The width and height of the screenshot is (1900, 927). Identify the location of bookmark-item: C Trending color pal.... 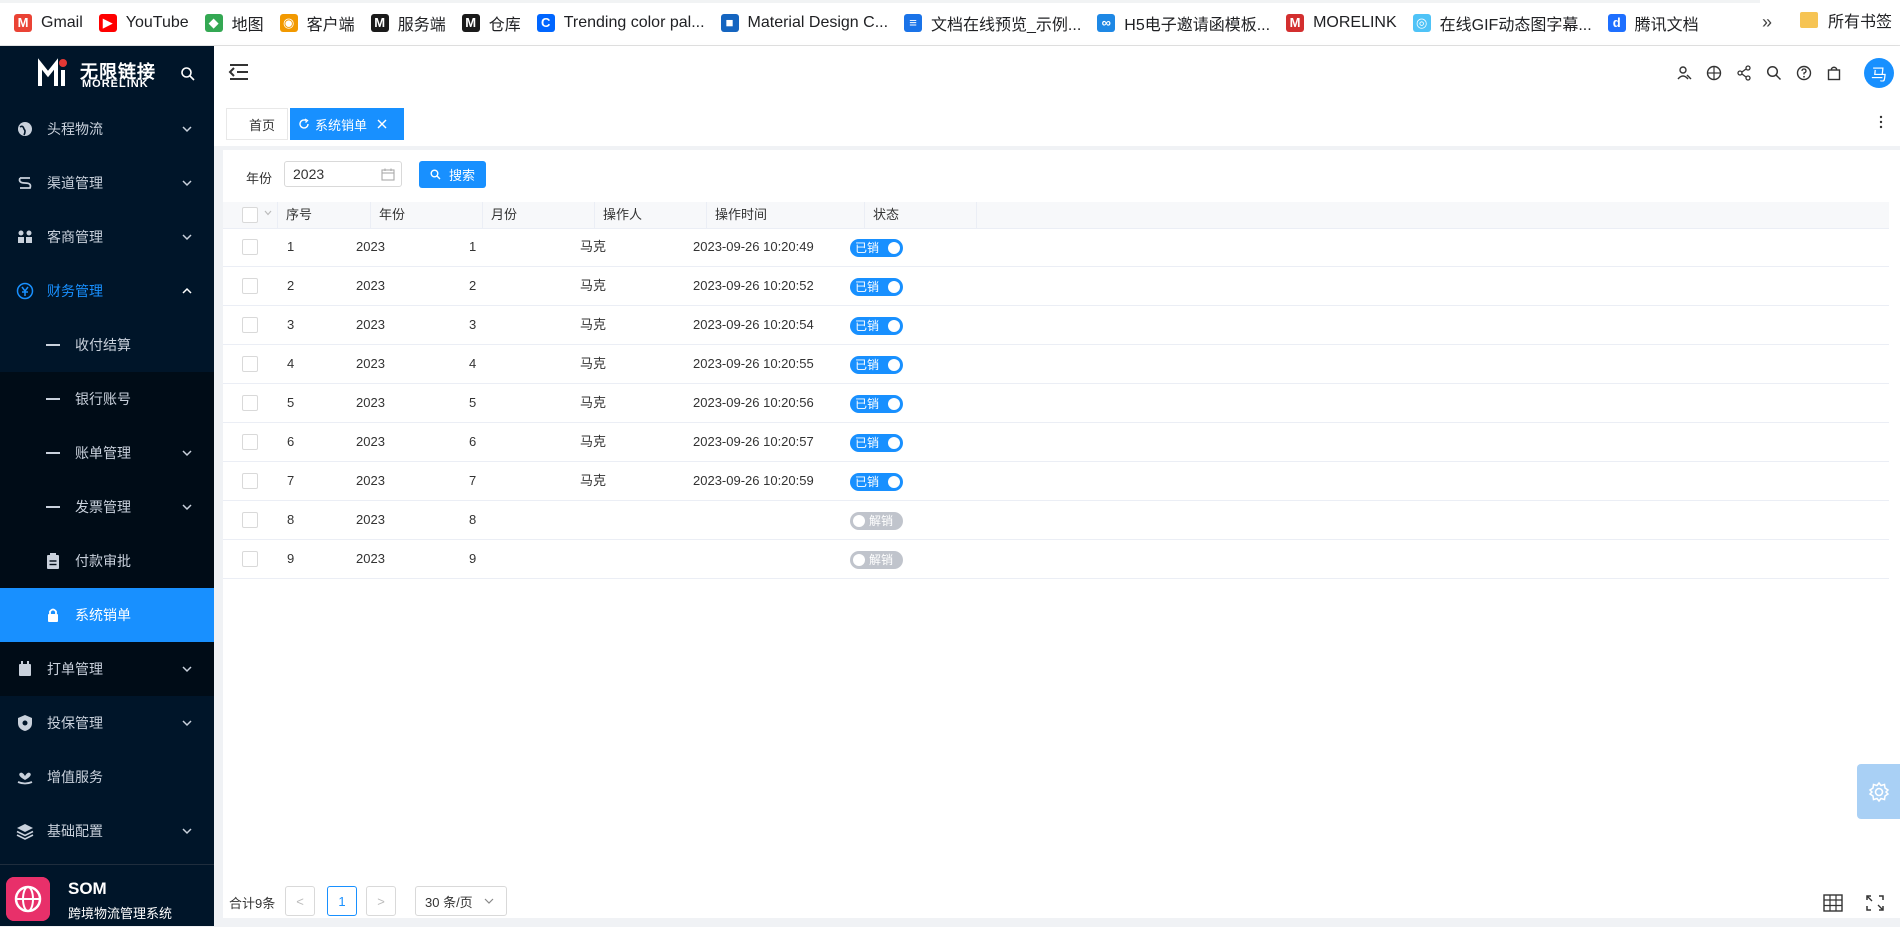
(621, 23).